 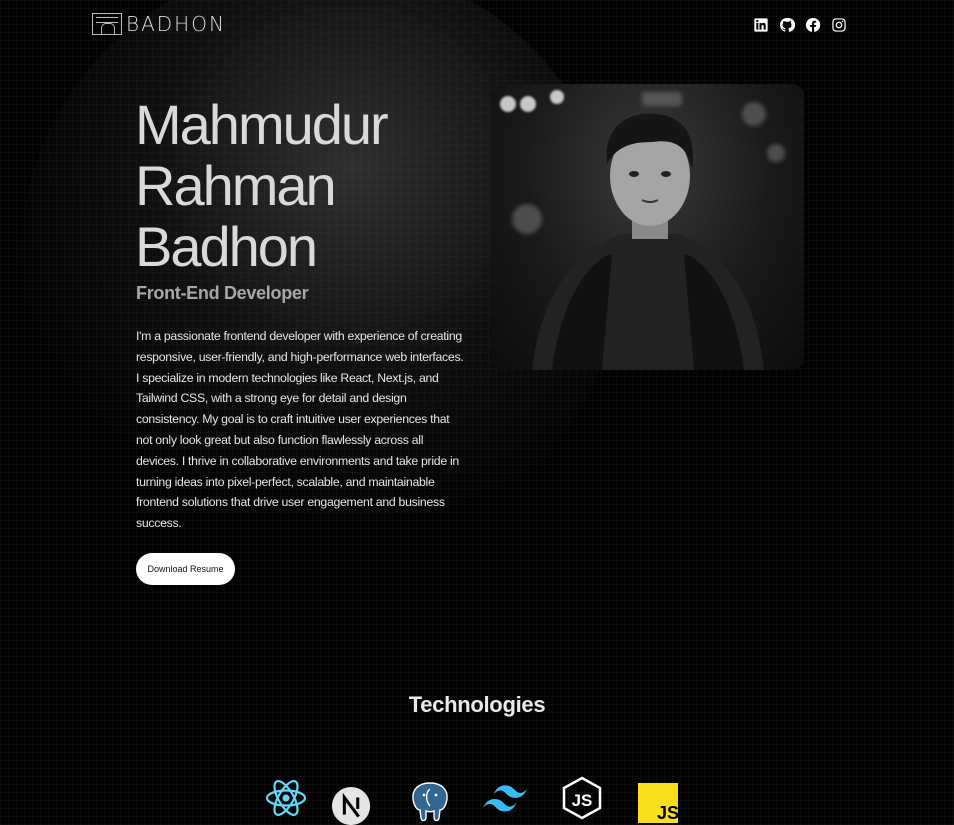 What do you see at coordinates (504, 804) in the screenshot?
I see `tailwind-icon` at bounding box center [504, 804].